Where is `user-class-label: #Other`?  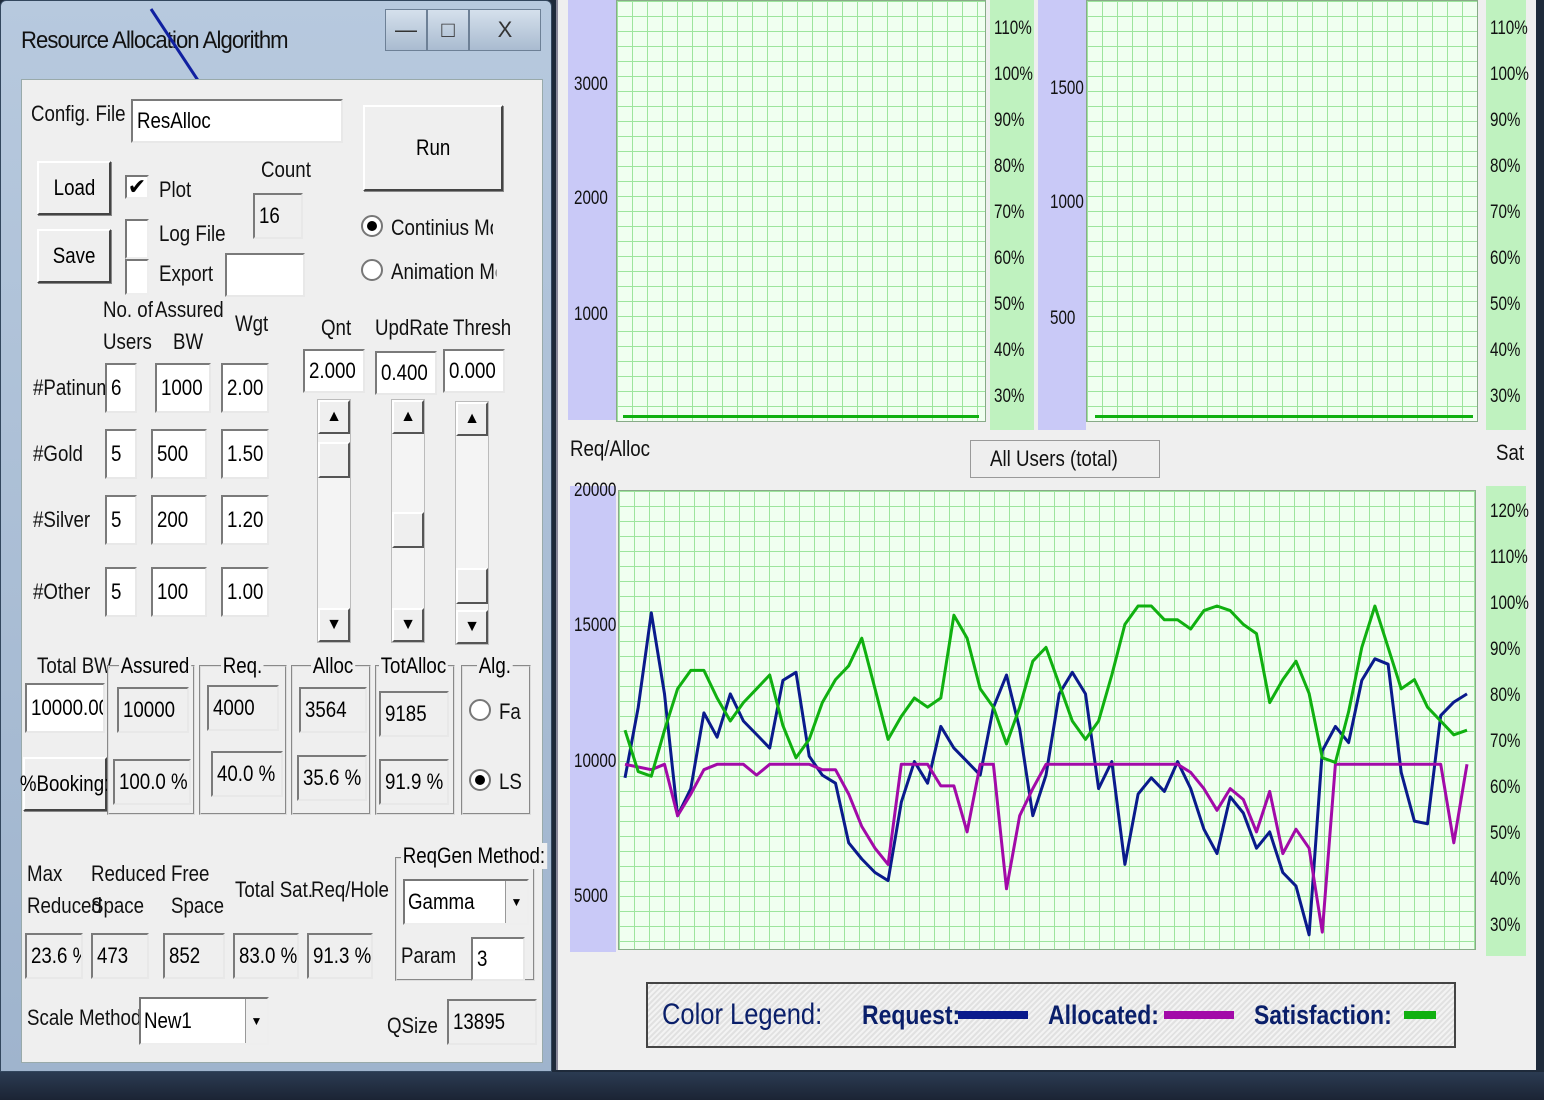 user-class-label: #Other is located at coordinates (62, 591).